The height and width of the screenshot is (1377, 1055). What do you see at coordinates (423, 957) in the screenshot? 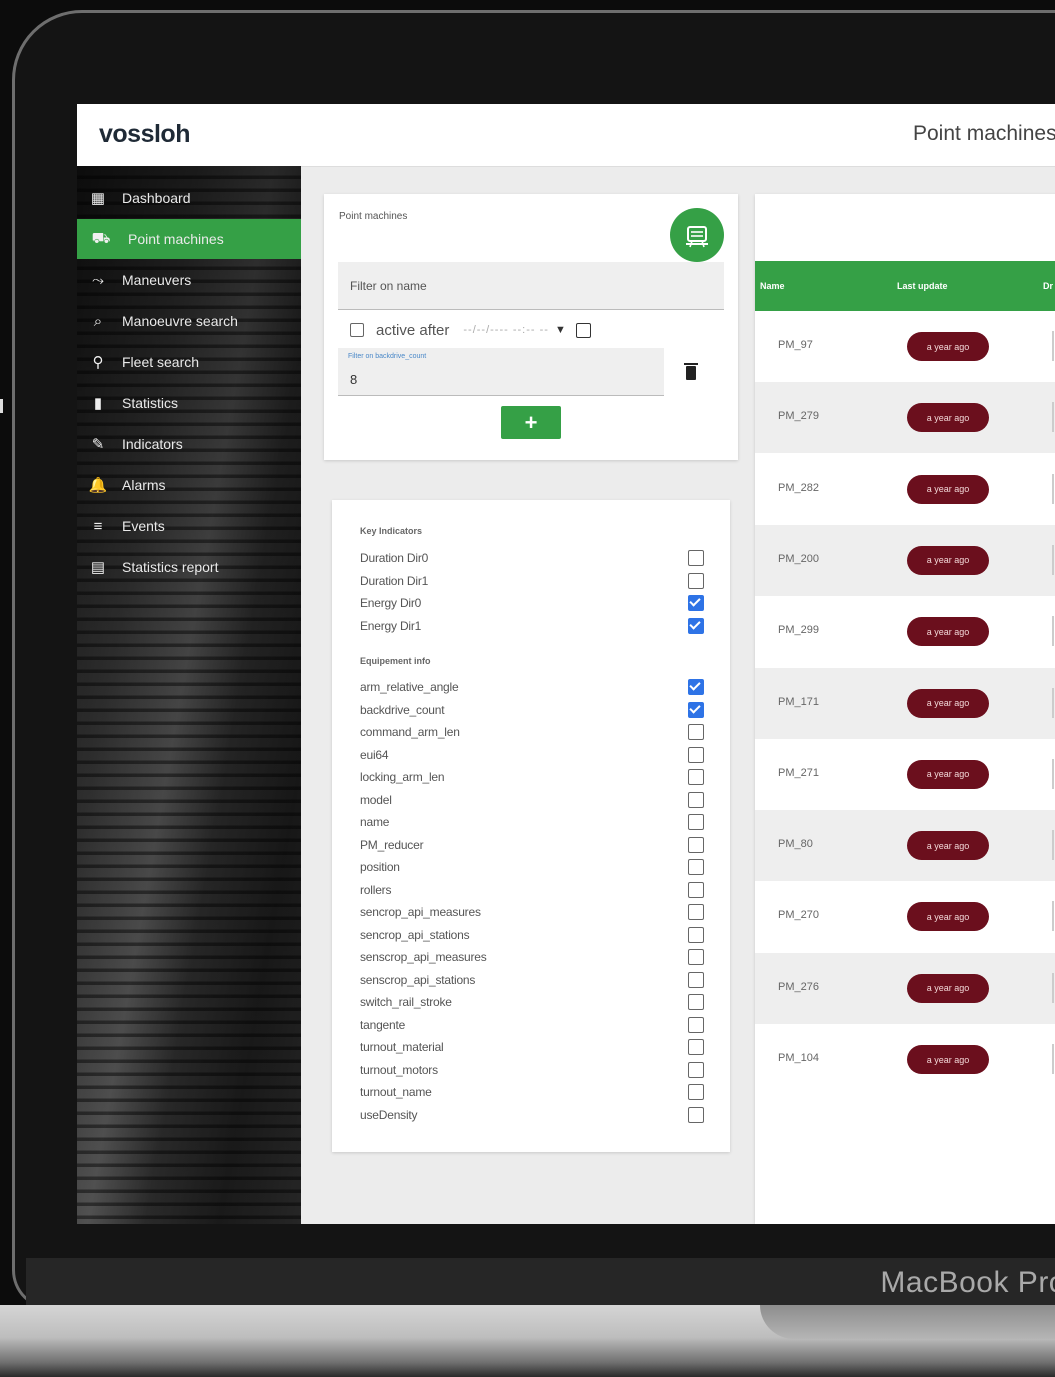
I see `indicator-label: senscrop_api_measures` at bounding box center [423, 957].